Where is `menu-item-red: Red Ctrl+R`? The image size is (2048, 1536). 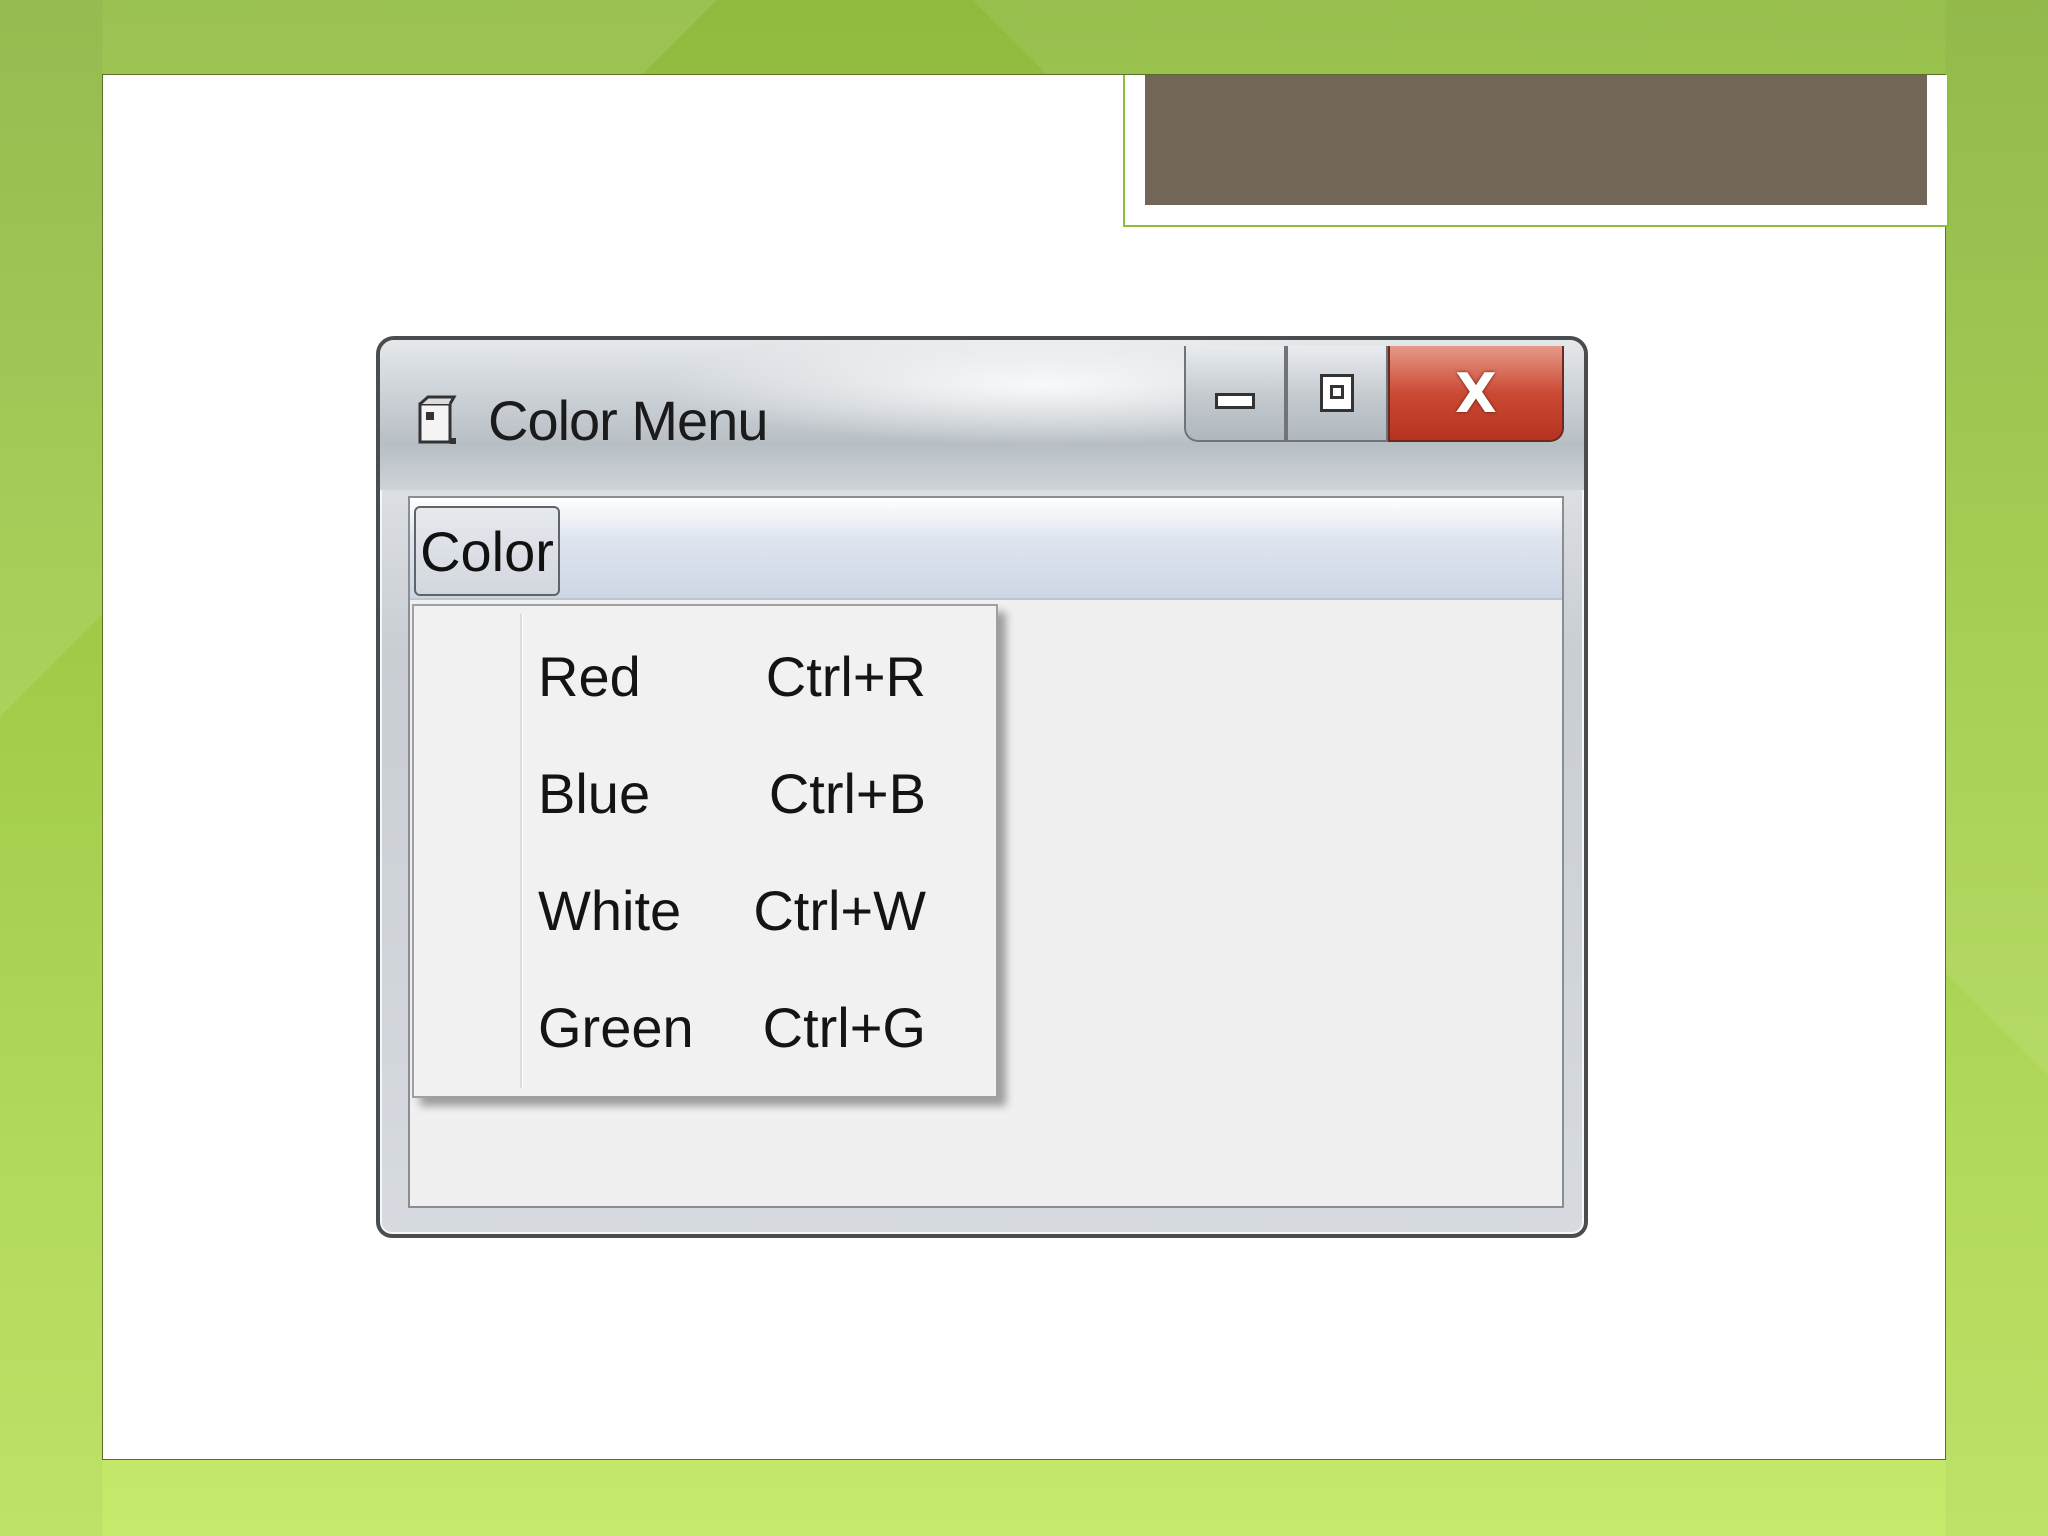
menu-item-red: Red Ctrl+R is located at coordinates (705, 676).